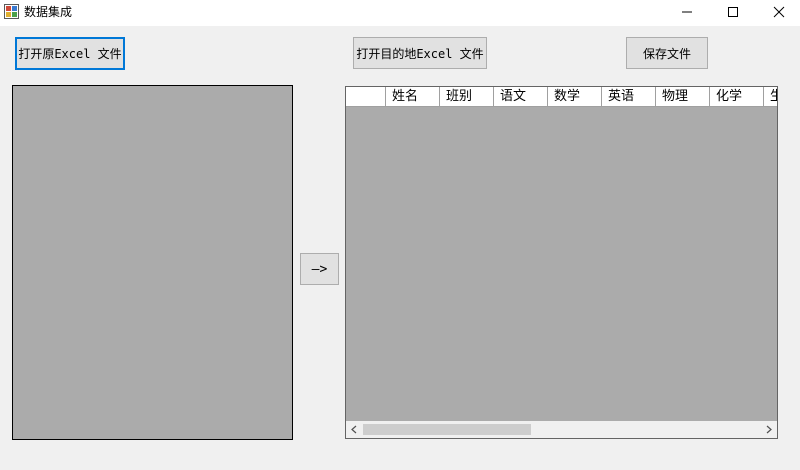 Image resolution: width=800 pixels, height=470 pixels. I want to click on grid-header-row: 姓名 班别 语文 数学 英语 物理 化学 生, so click(561, 97).